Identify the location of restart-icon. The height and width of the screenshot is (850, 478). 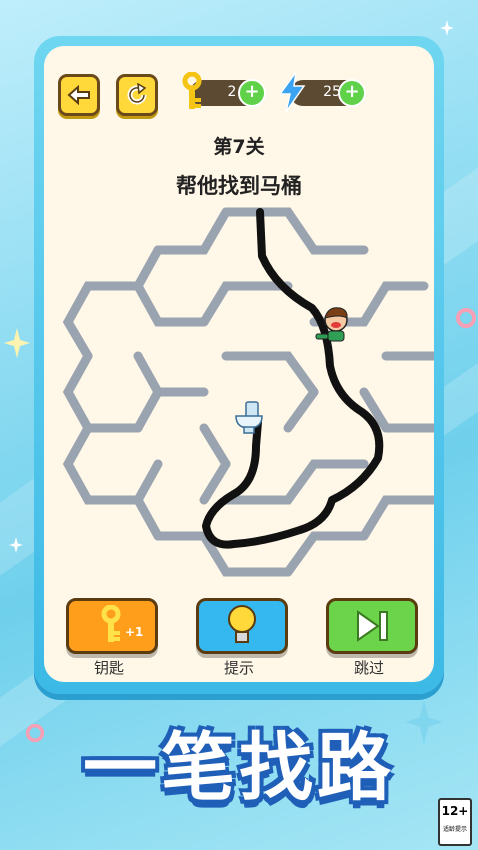
(137, 94).